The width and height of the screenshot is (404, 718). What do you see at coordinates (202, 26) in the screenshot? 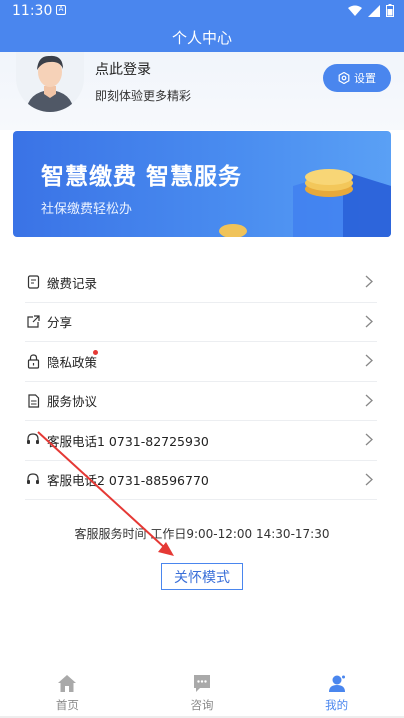
I see `app-header: 11:30 A 个人中心` at bounding box center [202, 26].